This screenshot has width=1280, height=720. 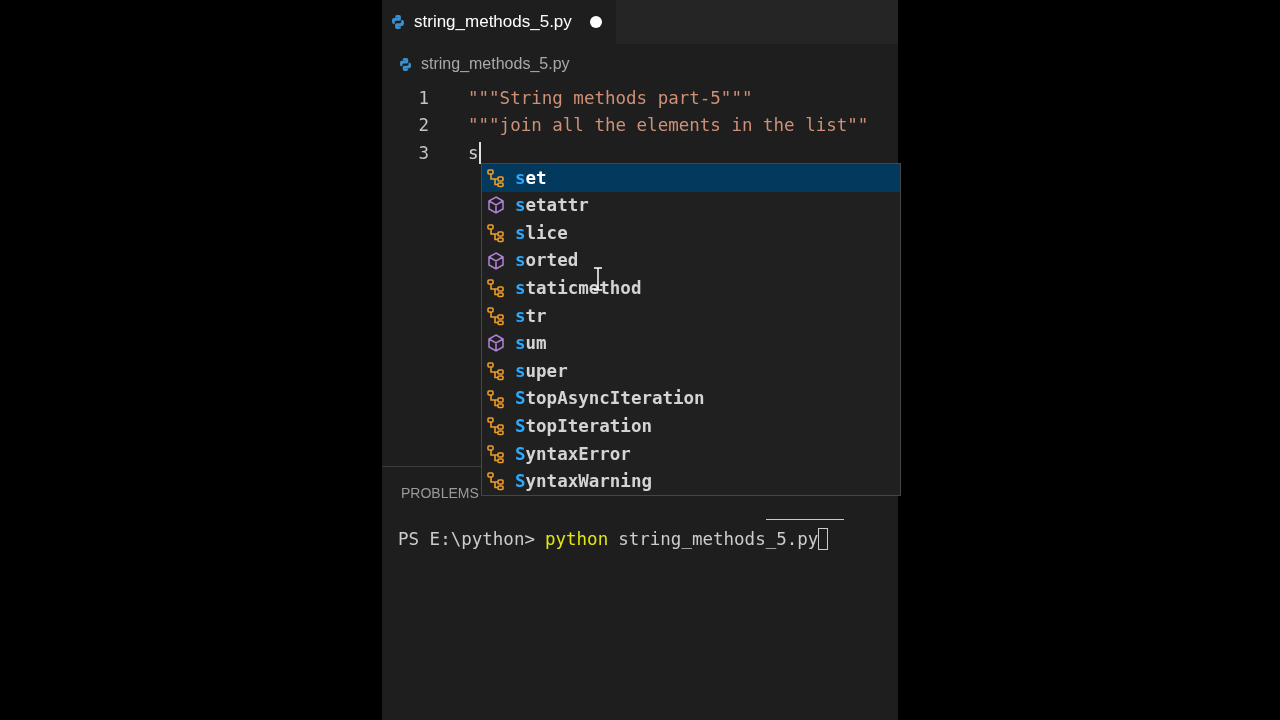 I want to click on breadcrumb: string_methods_5.py, so click(x=495, y=64).